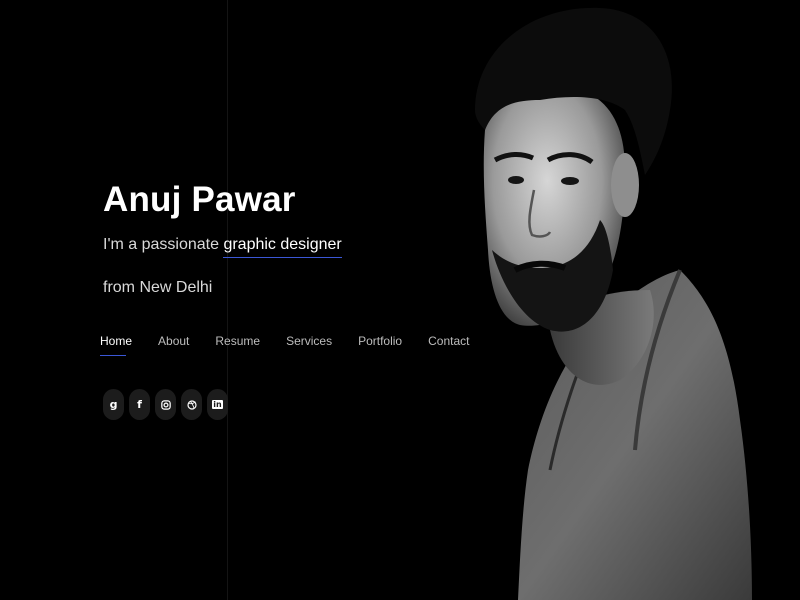  What do you see at coordinates (237, 345) in the screenshot?
I see `nav-resume: Resume` at bounding box center [237, 345].